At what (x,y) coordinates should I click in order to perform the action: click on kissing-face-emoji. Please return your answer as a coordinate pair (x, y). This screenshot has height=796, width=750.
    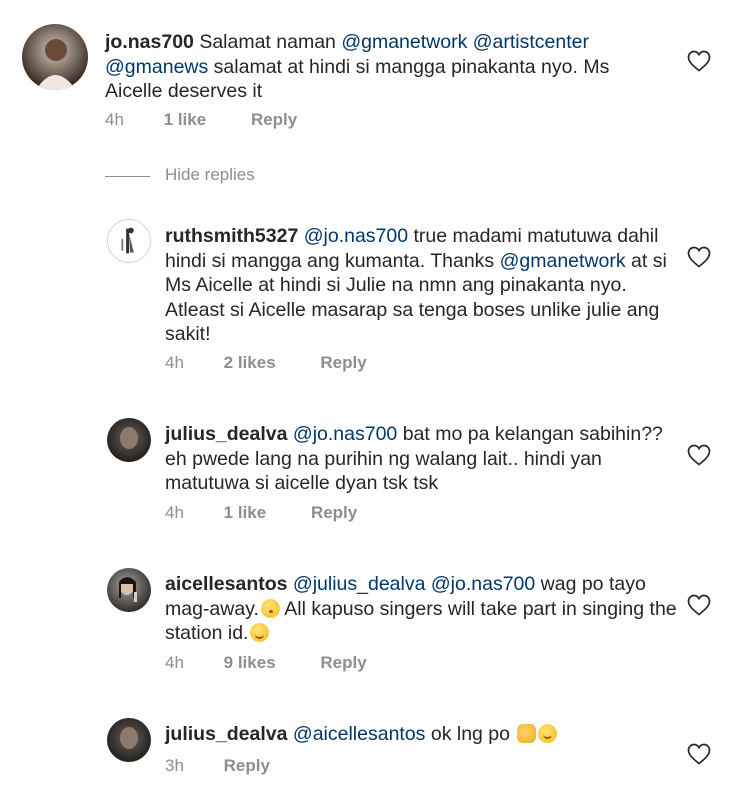
    Looking at the image, I should click on (270, 608).